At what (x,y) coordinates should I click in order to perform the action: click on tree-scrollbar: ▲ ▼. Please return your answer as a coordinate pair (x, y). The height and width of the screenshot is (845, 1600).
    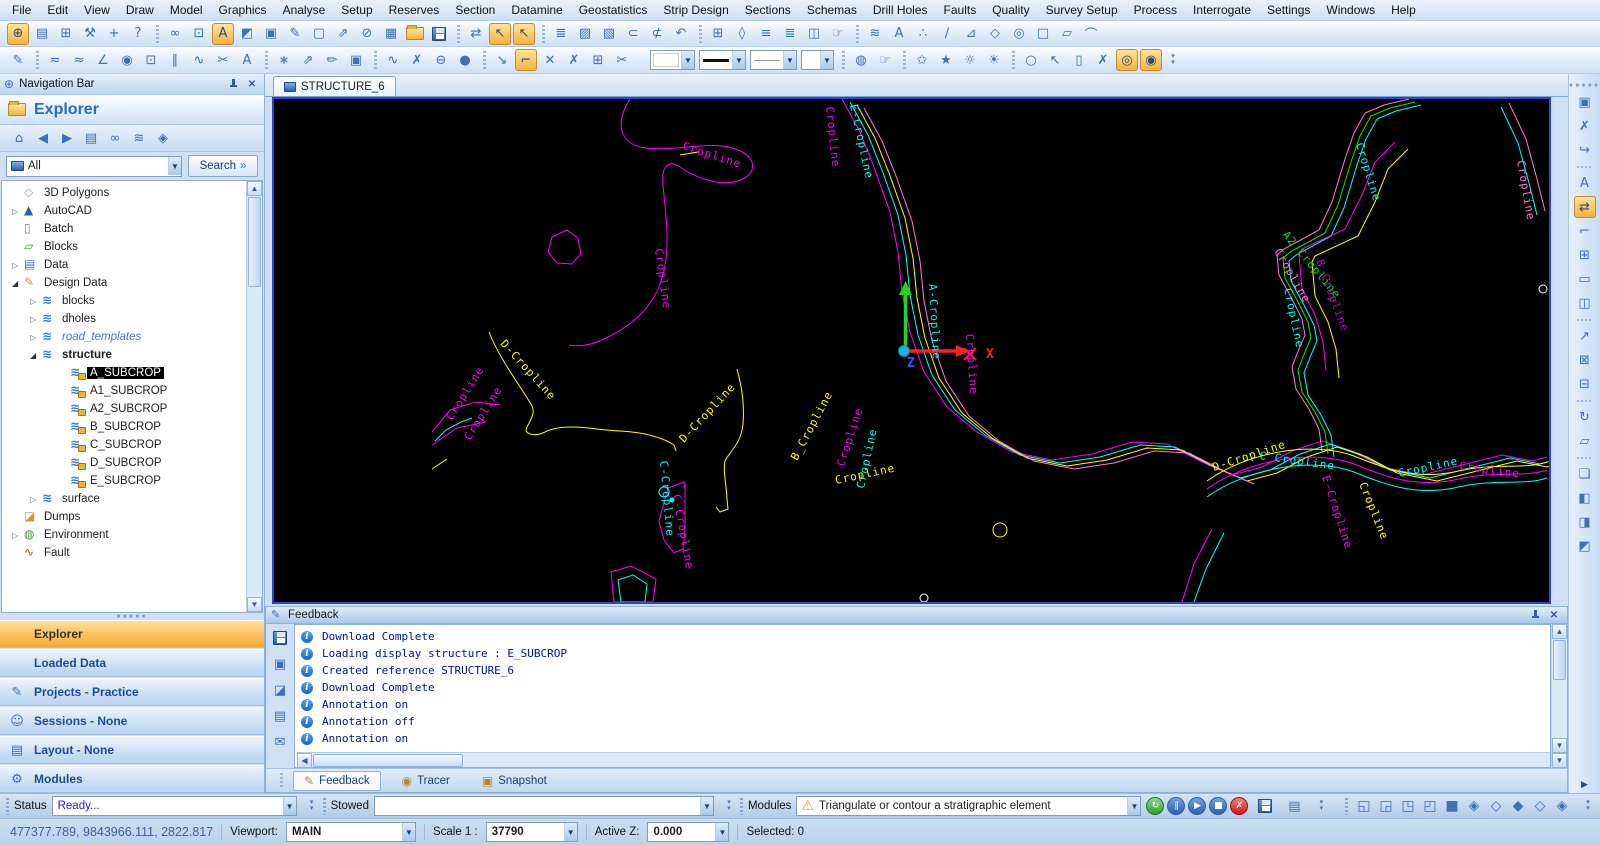
    Looking at the image, I should click on (254, 396).